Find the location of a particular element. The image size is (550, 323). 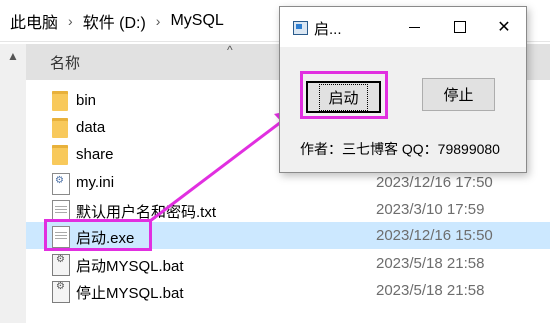

list-item: my.ini 2023/12/16 17:50 is located at coordinates (288, 182).